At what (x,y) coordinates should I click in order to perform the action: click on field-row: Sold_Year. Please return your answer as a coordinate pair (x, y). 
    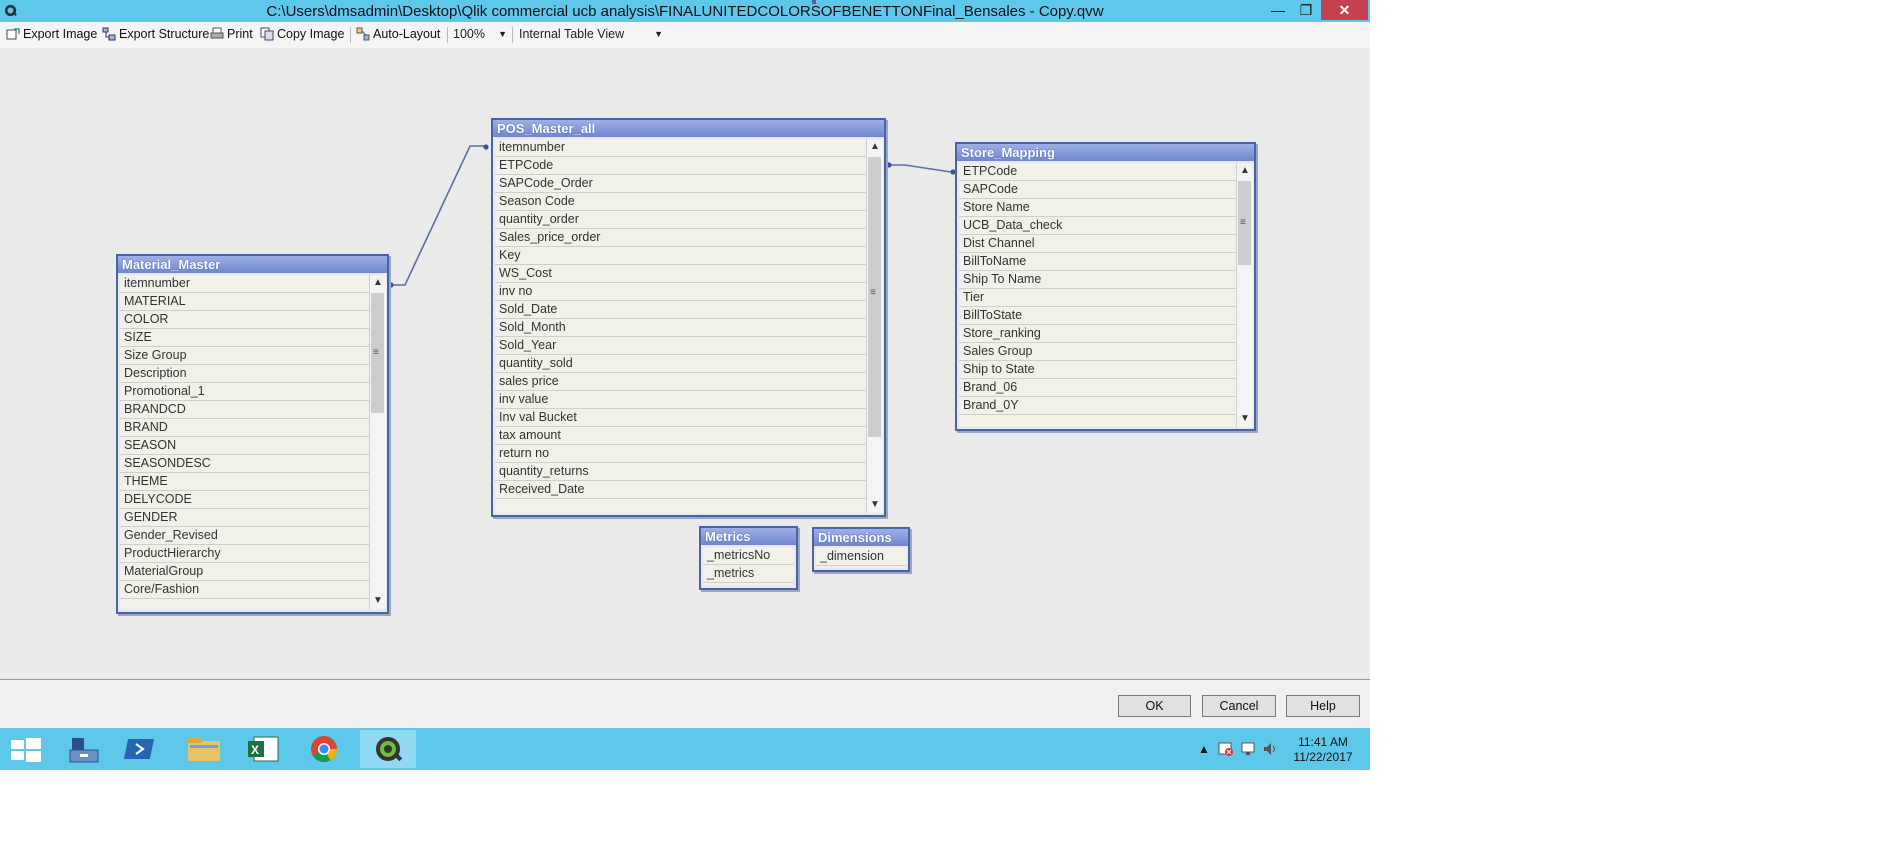
    Looking at the image, I should click on (680, 346).